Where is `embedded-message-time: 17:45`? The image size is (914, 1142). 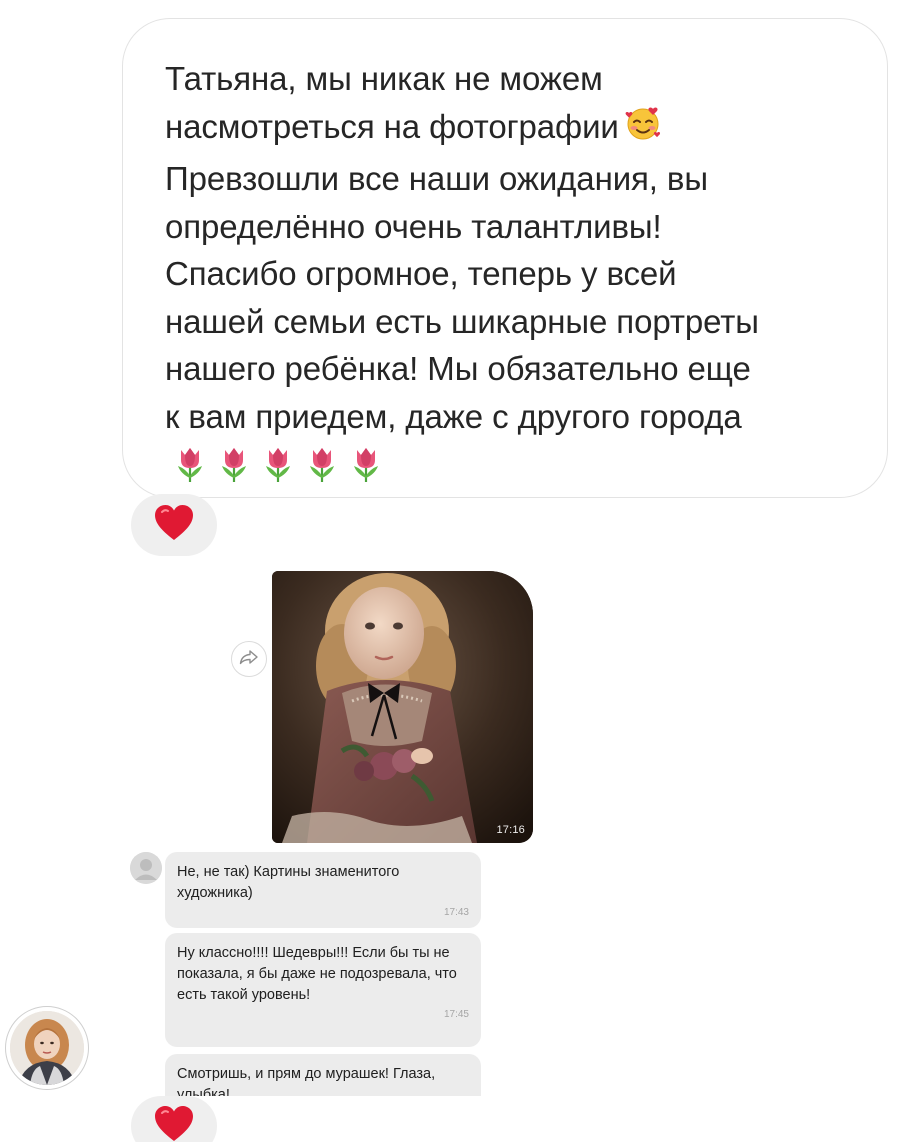
embedded-message-time: 17:45 is located at coordinates (456, 1014).